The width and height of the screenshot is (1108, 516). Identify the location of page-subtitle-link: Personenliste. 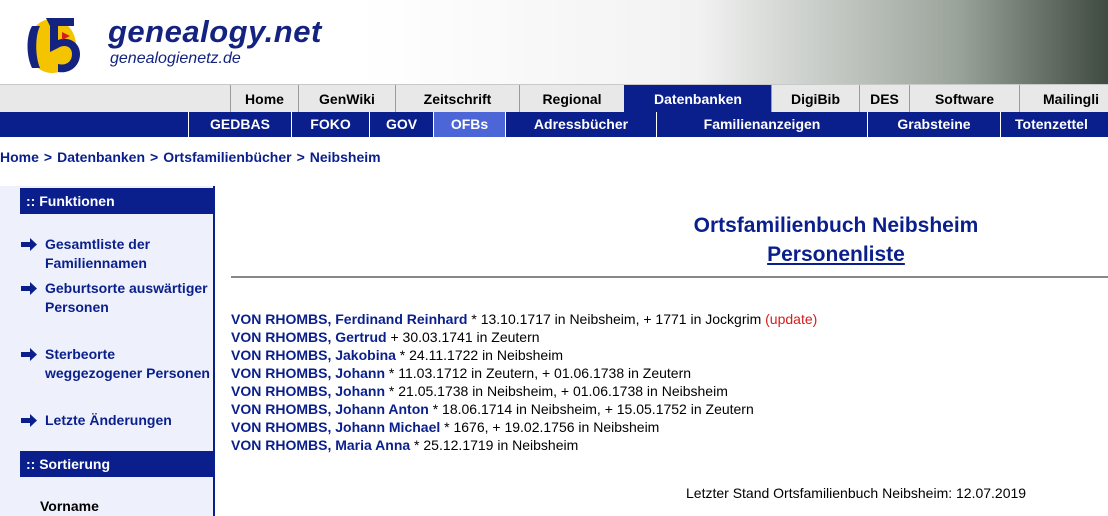
(834, 254).